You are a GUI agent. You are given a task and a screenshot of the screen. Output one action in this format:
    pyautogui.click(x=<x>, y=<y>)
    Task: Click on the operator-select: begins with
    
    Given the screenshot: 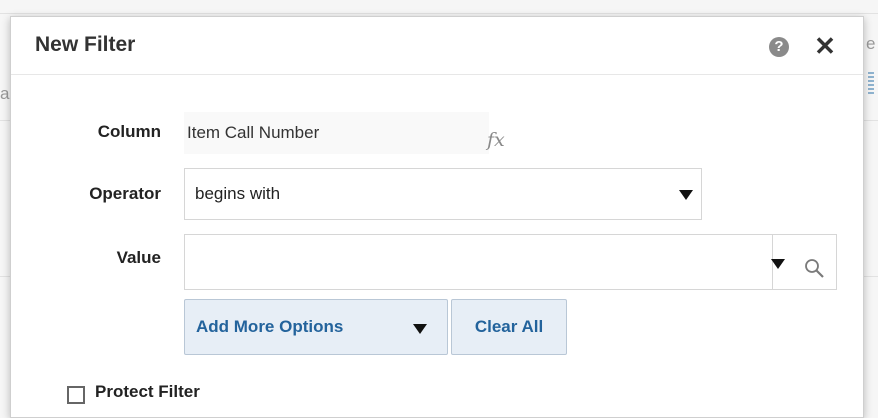 What is the action you would take?
    pyautogui.click(x=443, y=194)
    